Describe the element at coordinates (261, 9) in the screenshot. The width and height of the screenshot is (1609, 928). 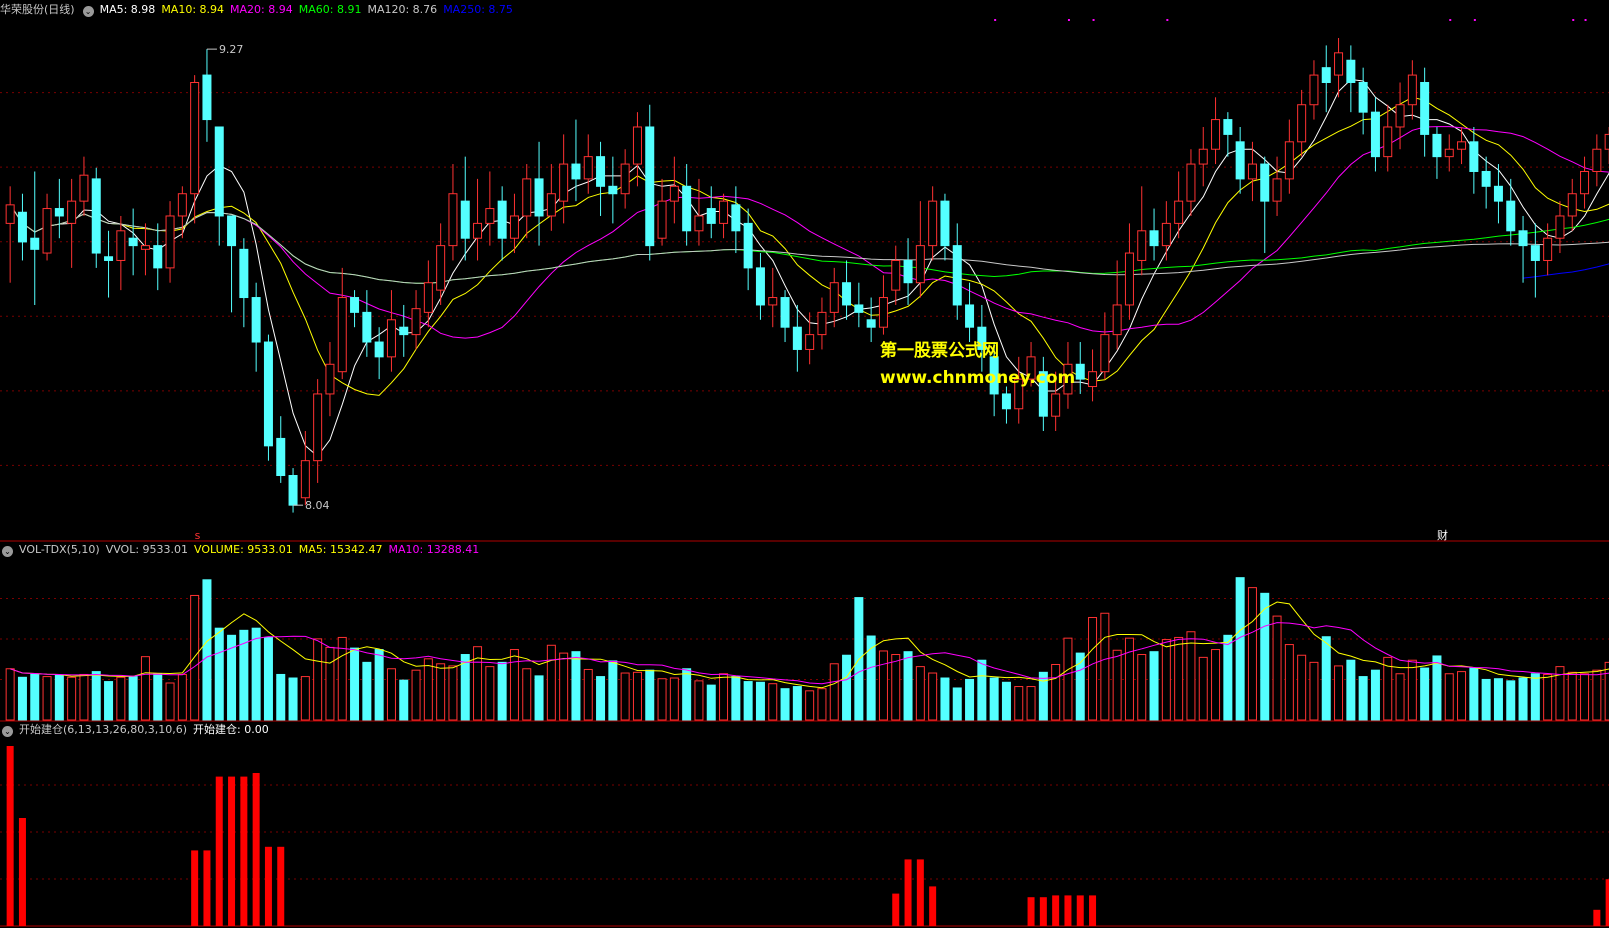
I see `main-indicator-value: MA20: 8.94` at that location.